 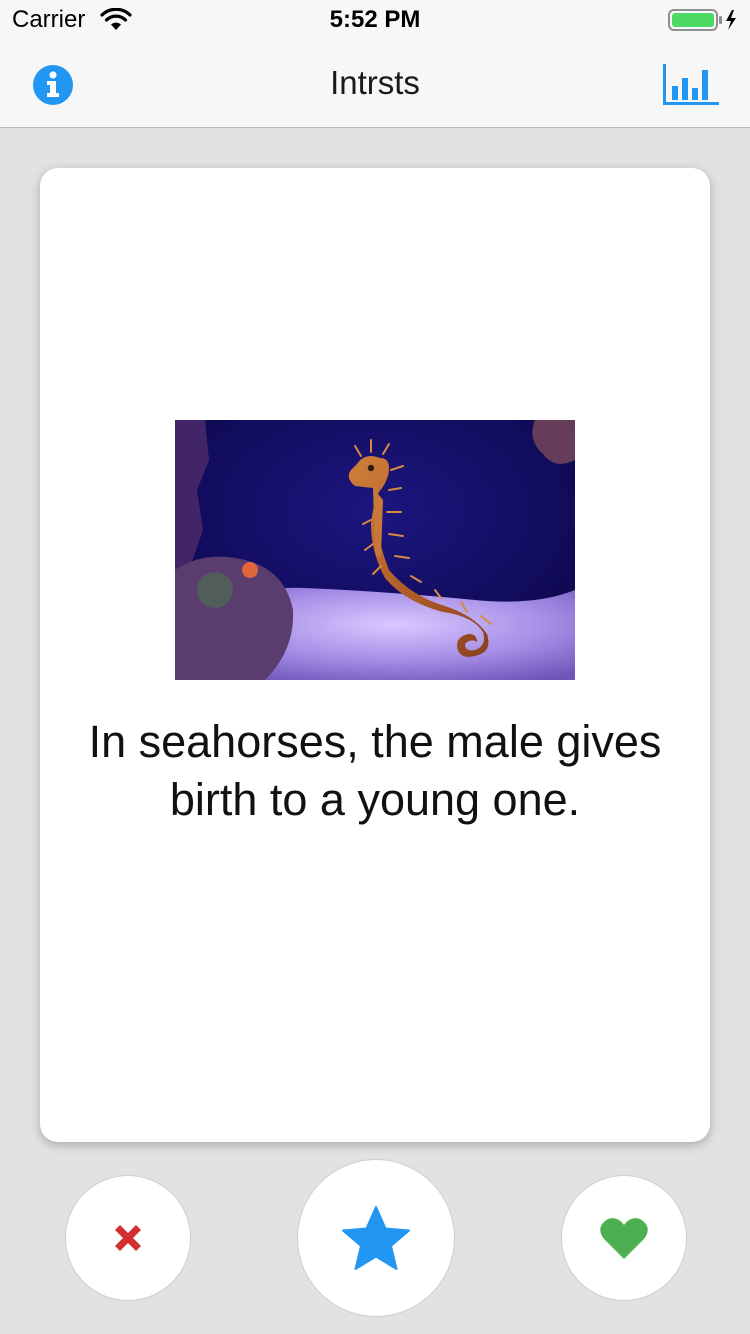 I want to click on favorite-button, so click(x=376, y=1238).